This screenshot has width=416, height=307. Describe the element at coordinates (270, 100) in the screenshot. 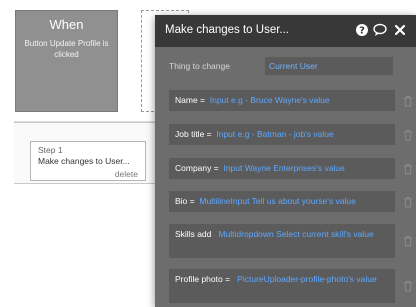

I see `field-value: Input e.g - Bruce Wayne's value` at that location.